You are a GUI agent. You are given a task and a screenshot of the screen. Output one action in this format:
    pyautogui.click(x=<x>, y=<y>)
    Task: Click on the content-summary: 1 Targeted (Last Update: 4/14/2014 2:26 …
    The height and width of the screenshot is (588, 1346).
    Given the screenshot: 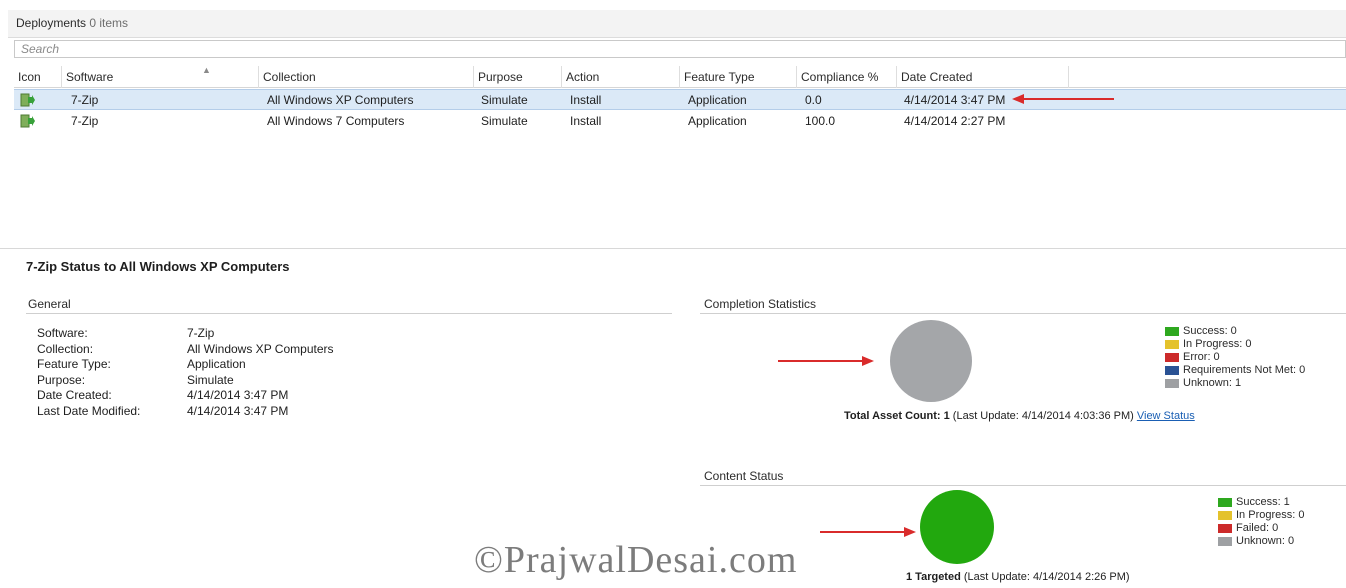 What is the action you would take?
    pyautogui.click(x=1018, y=577)
    